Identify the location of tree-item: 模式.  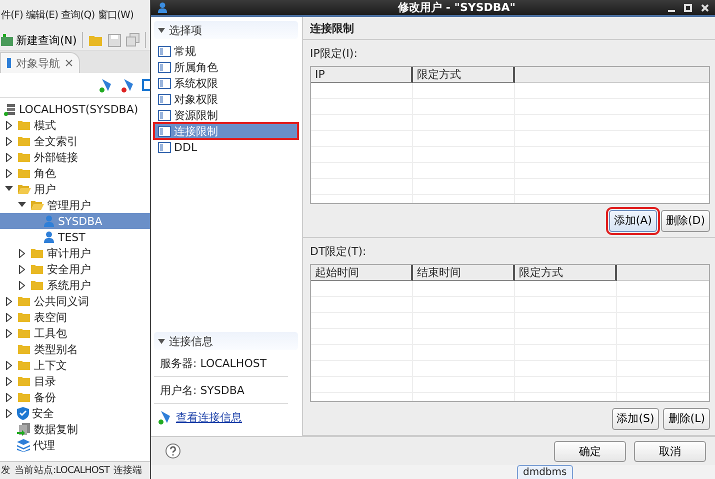
(75, 125).